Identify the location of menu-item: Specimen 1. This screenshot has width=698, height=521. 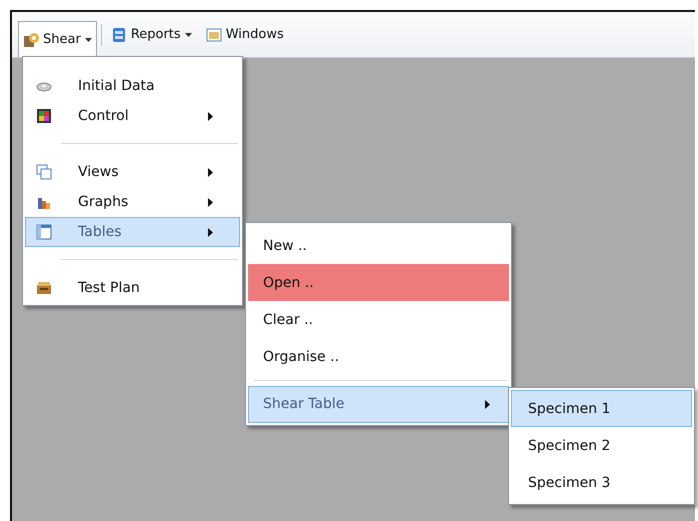
(601, 409).